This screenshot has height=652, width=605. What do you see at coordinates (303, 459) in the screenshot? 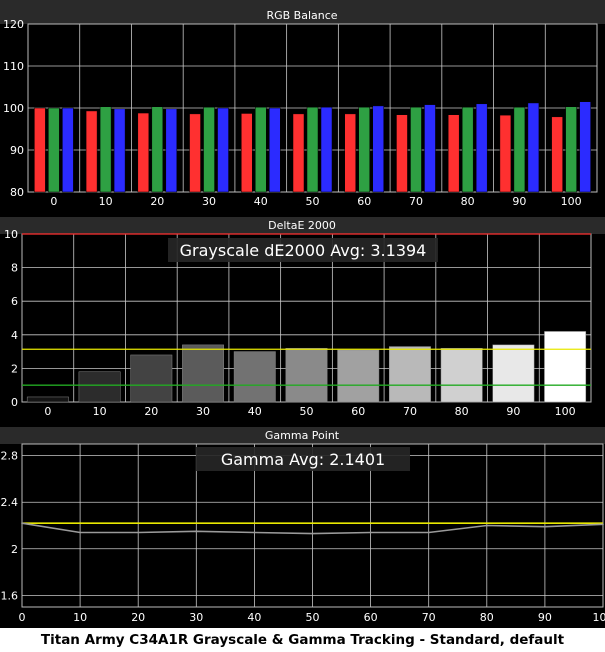
I see `annotation-label: Gamma Avg: 2.1401` at bounding box center [303, 459].